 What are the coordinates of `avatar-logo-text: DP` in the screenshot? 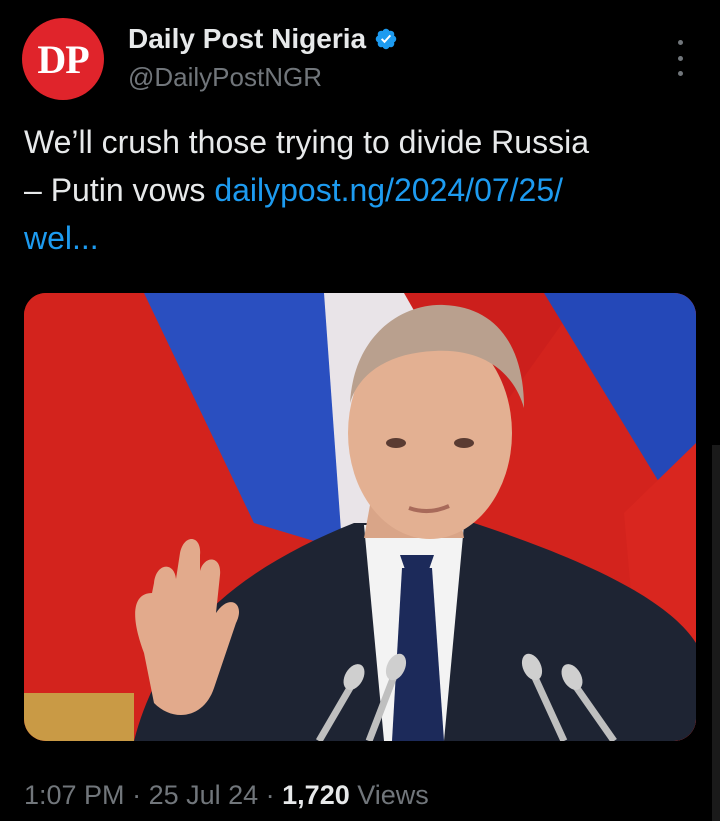 It's located at (63, 59).